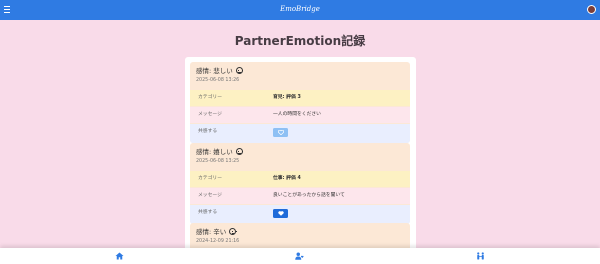 The height and width of the screenshot is (264, 600). Describe the element at coordinates (214, 71) in the screenshot. I see `emotion-label: 感情: 悲しい` at that location.